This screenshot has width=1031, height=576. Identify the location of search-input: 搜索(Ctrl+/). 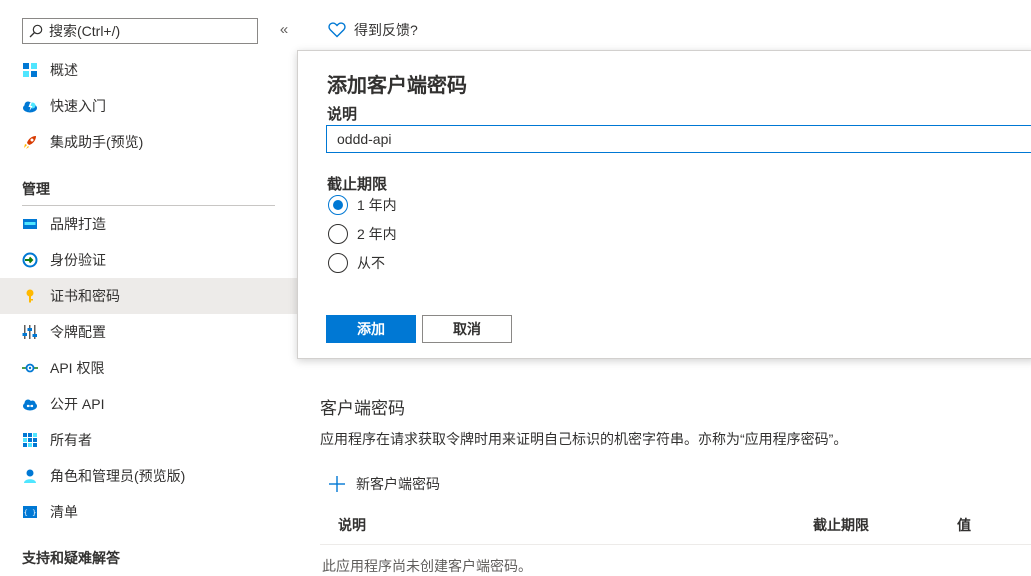
(140, 31).